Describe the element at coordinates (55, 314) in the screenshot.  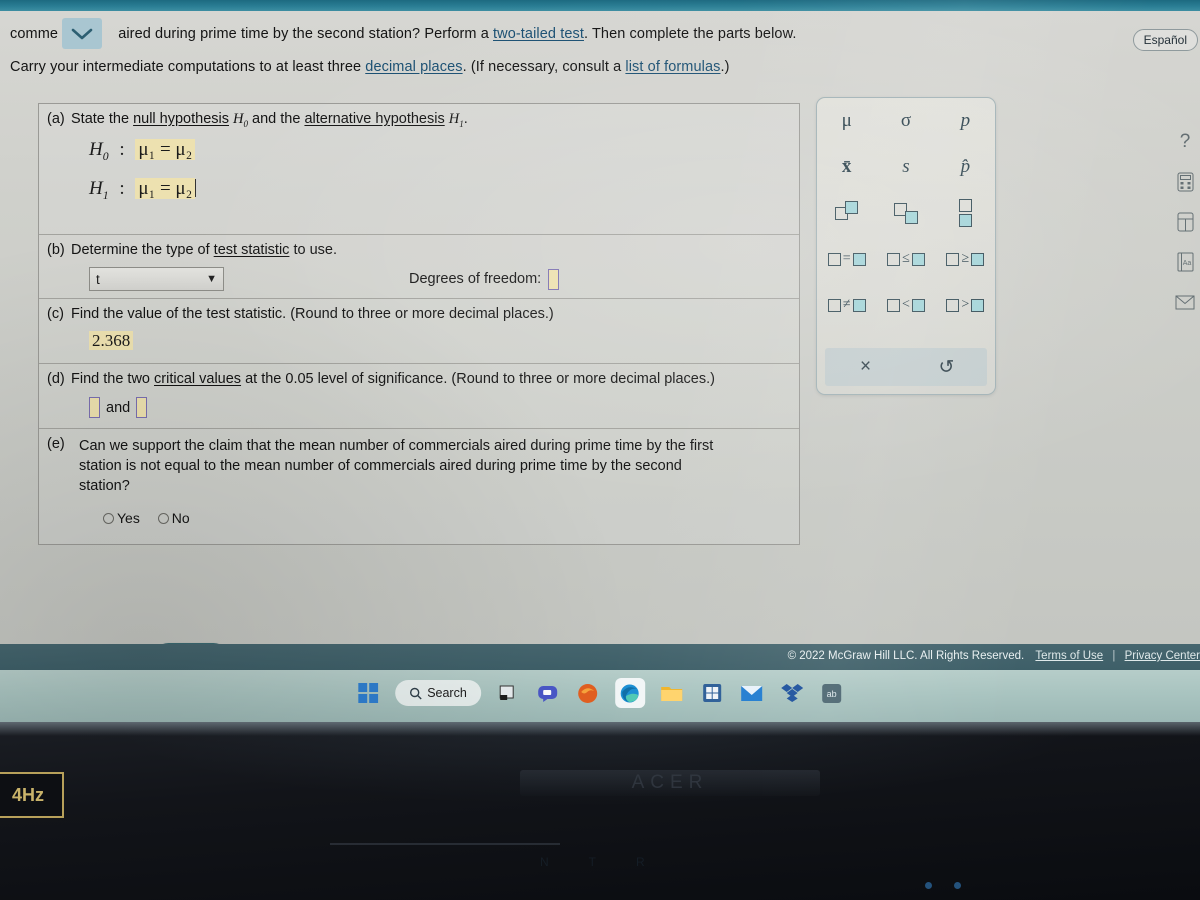
I see `part-c-index: (c)` at that location.